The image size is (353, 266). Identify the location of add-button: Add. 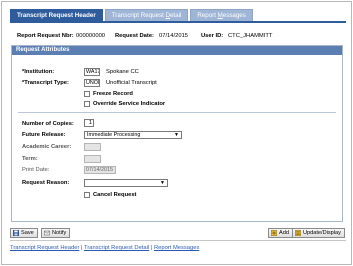
(280, 233).